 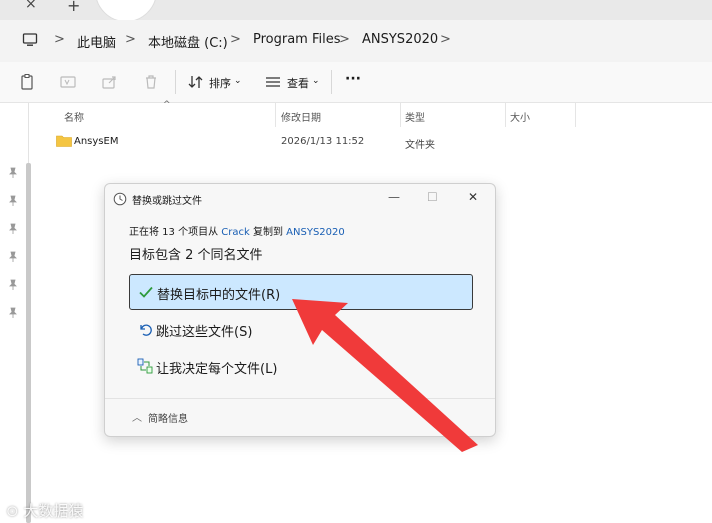 I want to click on compare-files-icon, so click(x=145, y=366).